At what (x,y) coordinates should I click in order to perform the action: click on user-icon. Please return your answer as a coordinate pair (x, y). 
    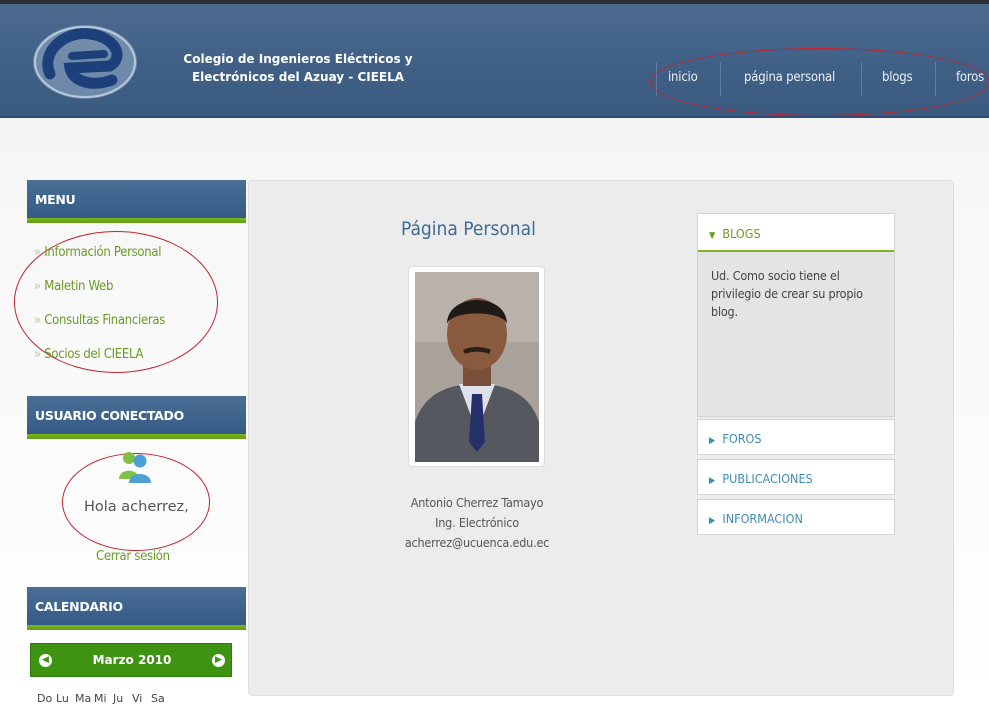
    Looking at the image, I should click on (135, 467).